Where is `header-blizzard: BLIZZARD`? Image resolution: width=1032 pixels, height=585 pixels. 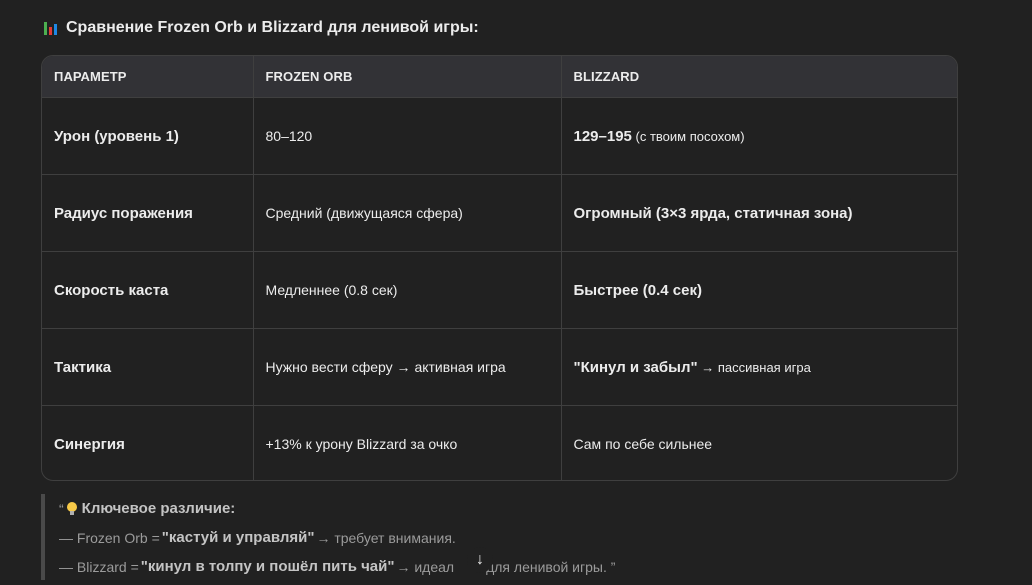
header-blizzard: BLIZZARD is located at coordinates (759, 77).